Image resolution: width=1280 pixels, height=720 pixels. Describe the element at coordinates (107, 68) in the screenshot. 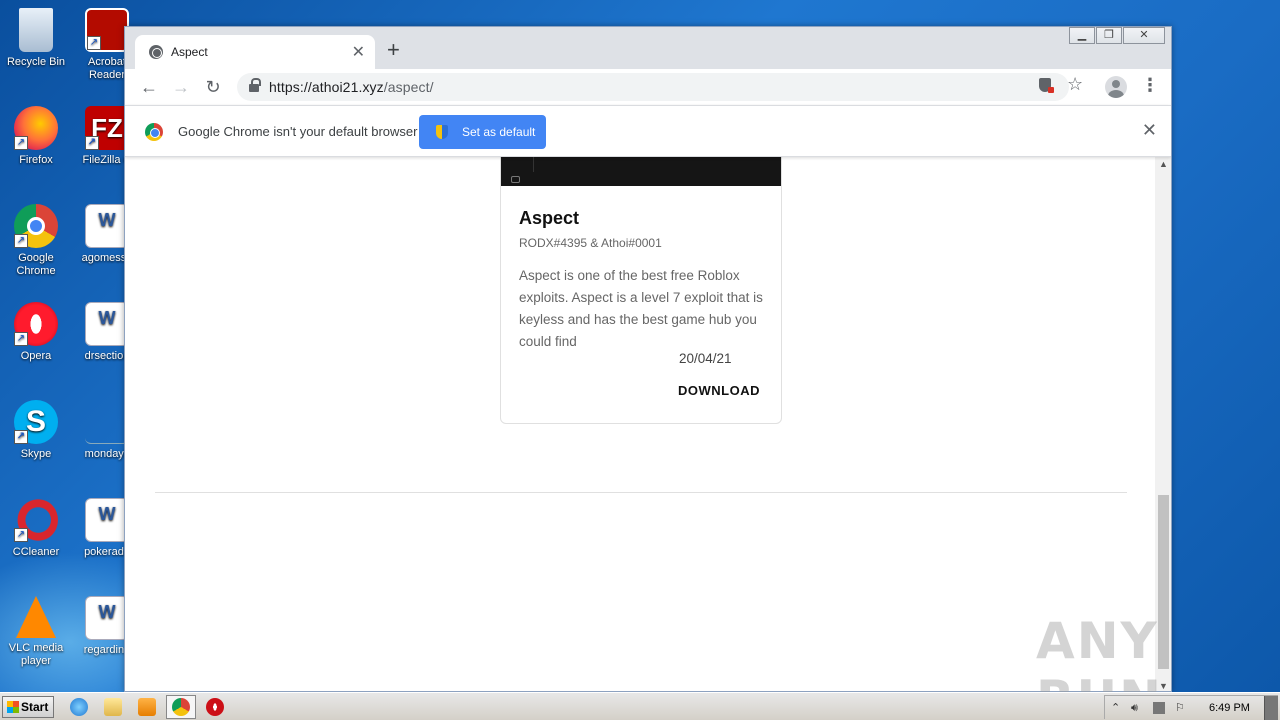

I see `desktop-icon-label: Acrobat Reader` at that location.